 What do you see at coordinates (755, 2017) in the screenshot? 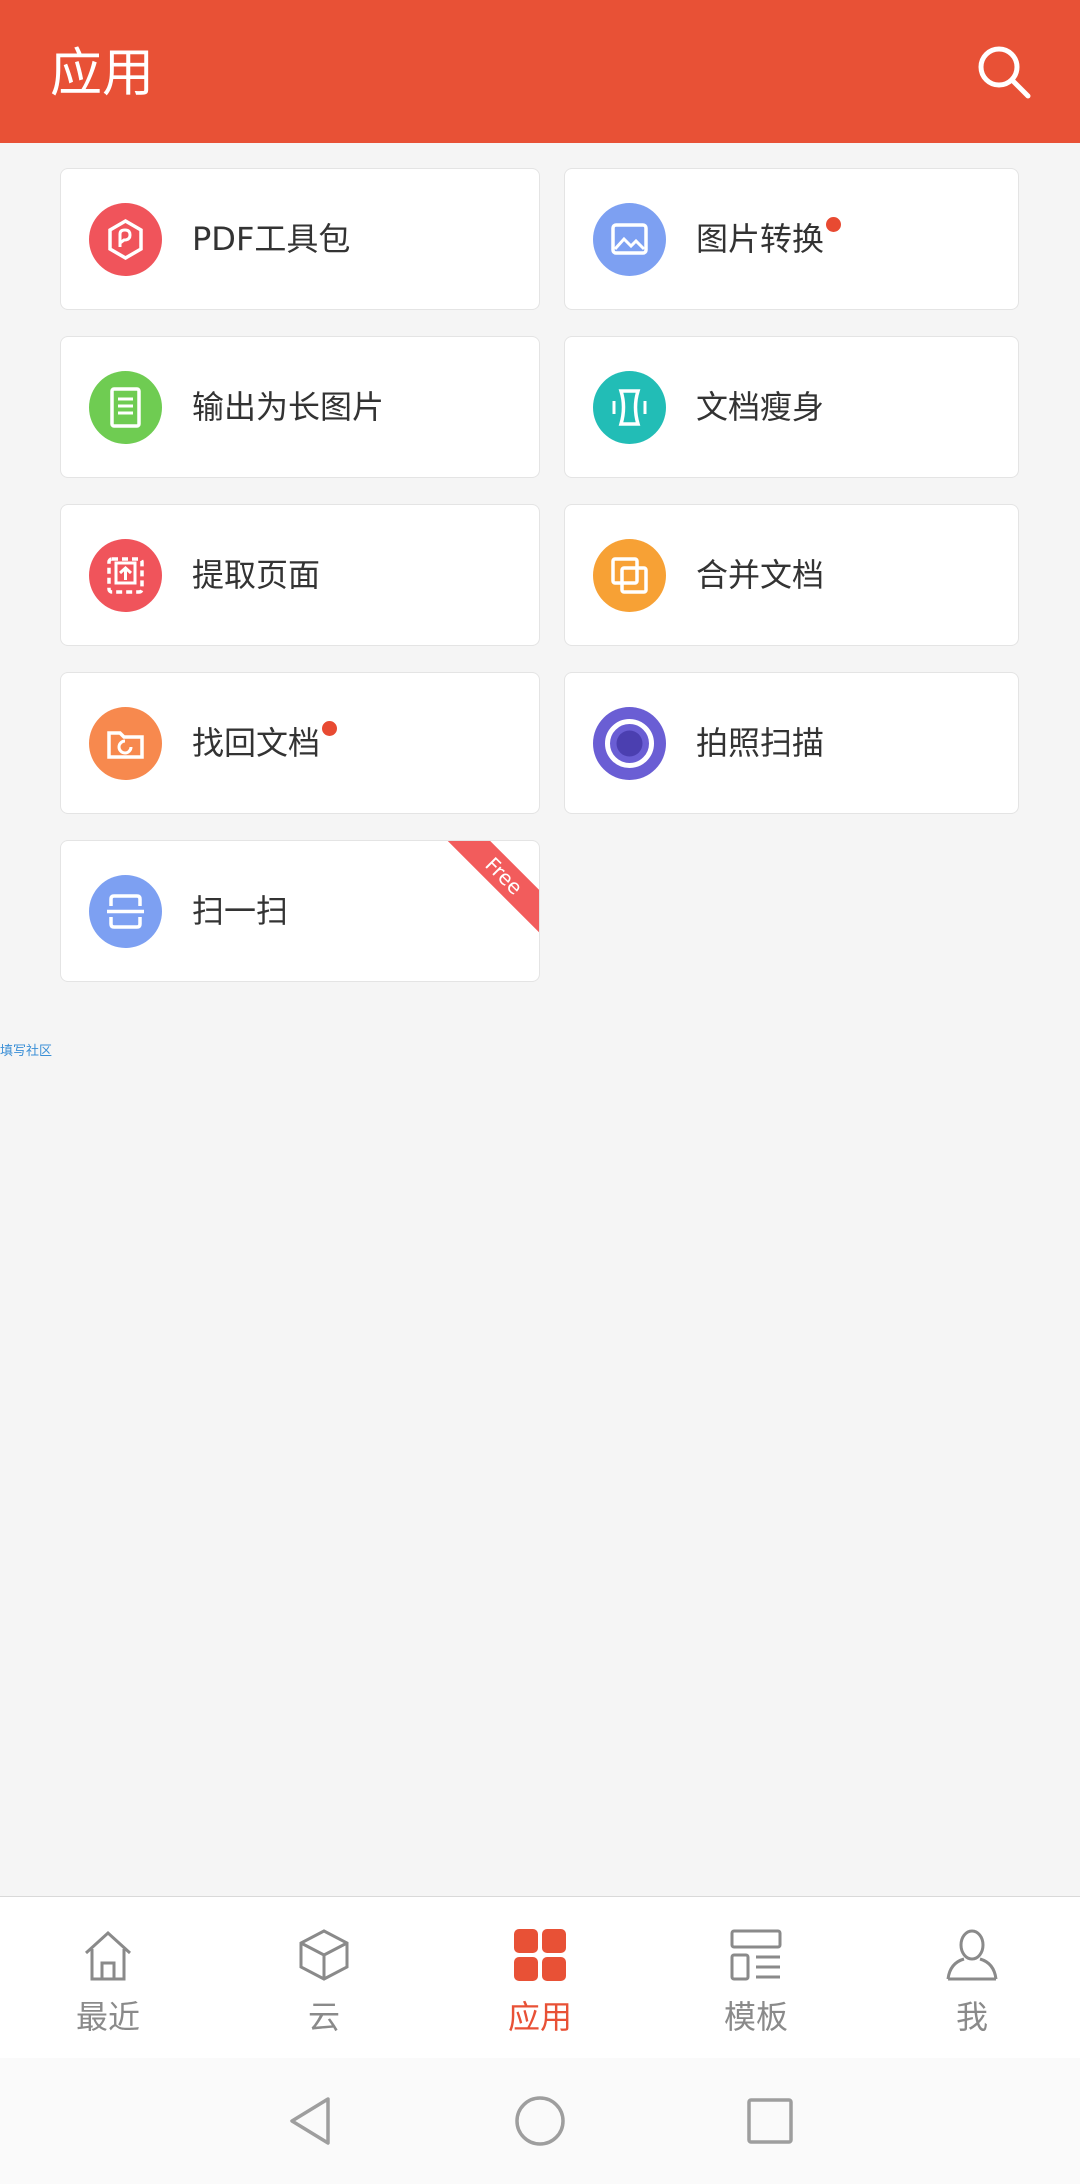
I see `tab-label: 模板` at bounding box center [755, 2017].